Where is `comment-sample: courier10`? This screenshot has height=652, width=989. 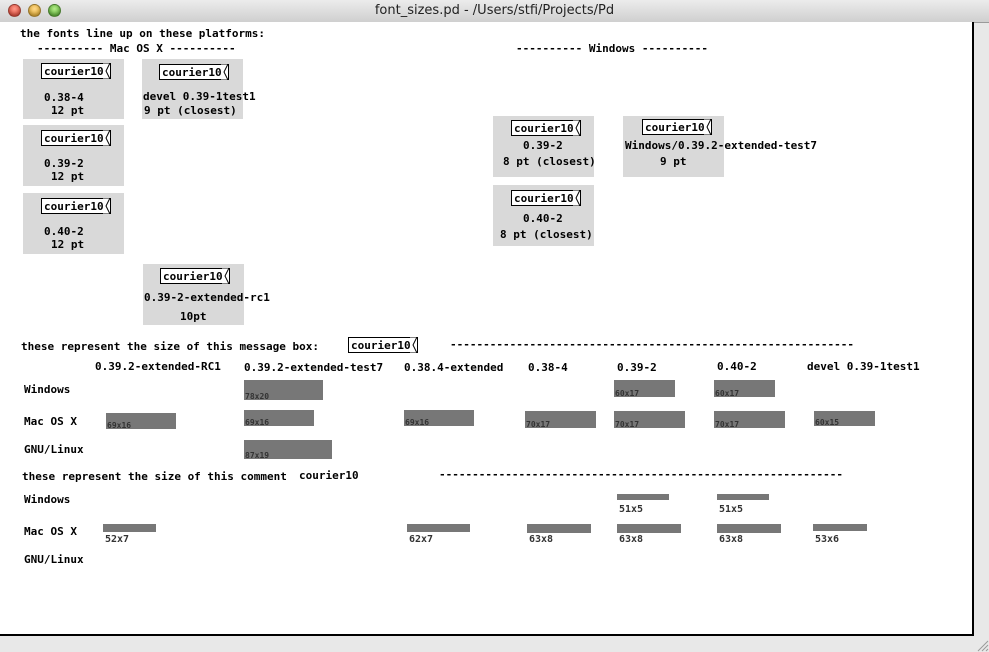
comment-sample: courier10 is located at coordinates (329, 475).